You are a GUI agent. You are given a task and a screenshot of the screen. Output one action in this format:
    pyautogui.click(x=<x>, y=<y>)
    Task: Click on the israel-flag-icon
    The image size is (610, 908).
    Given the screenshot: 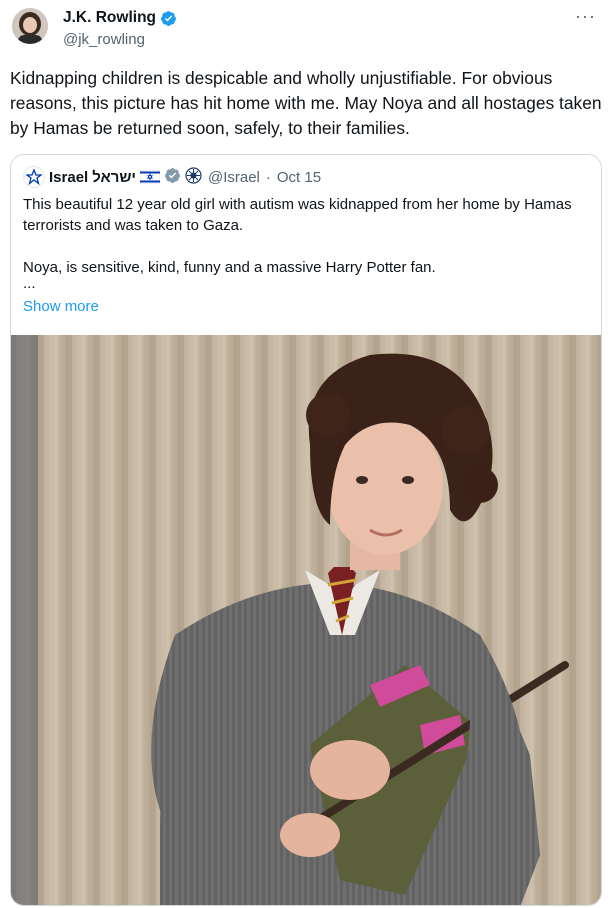 What is the action you would take?
    pyautogui.click(x=150, y=177)
    